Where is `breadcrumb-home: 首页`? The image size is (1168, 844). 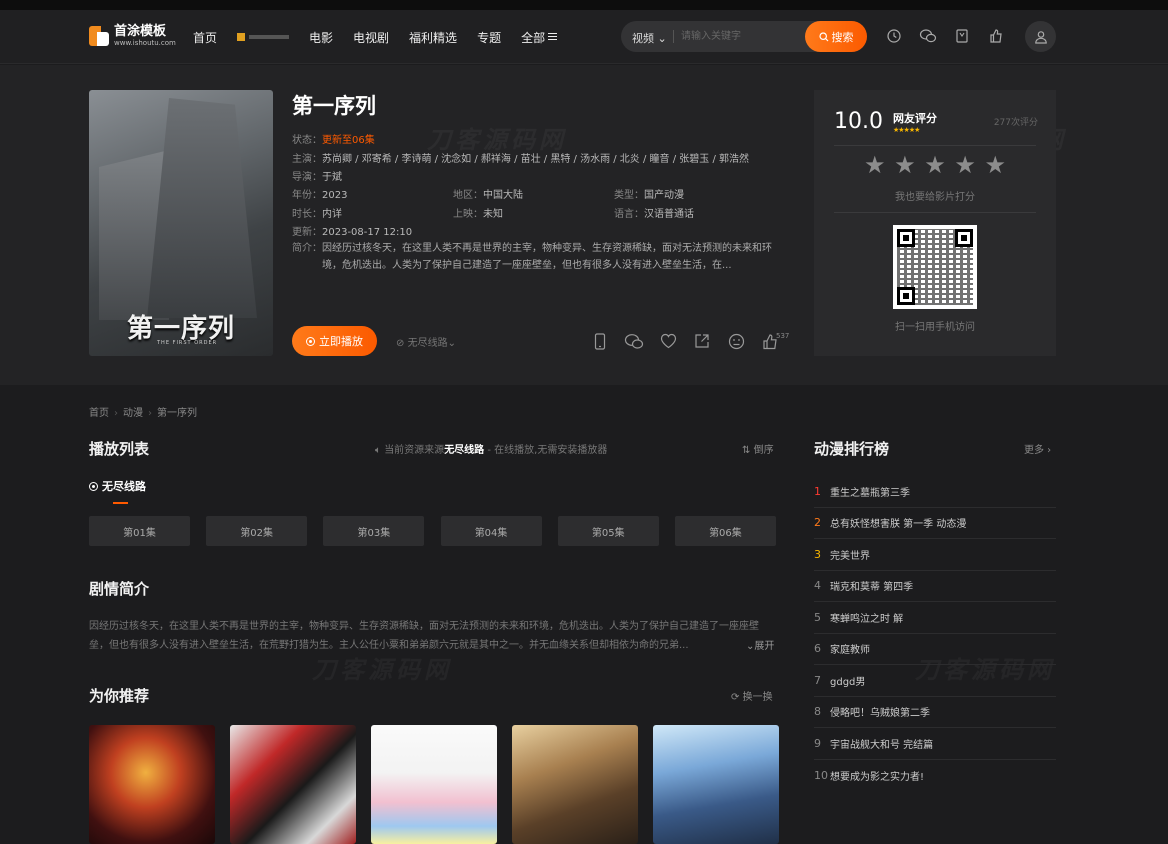 breadcrumb-home: 首页 is located at coordinates (99, 413).